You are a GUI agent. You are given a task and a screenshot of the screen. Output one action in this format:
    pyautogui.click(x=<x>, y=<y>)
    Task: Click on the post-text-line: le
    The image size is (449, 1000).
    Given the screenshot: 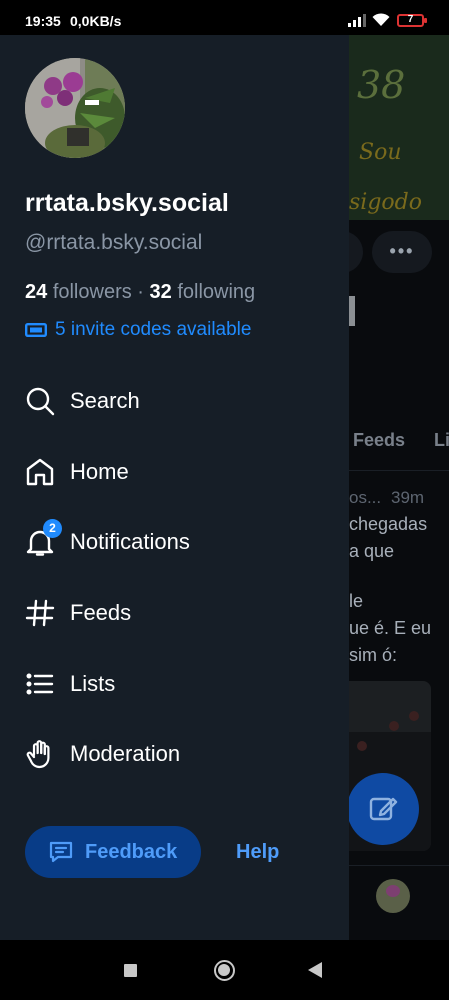 What is the action you would take?
    pyautogui.click(x=356, y=601)
    